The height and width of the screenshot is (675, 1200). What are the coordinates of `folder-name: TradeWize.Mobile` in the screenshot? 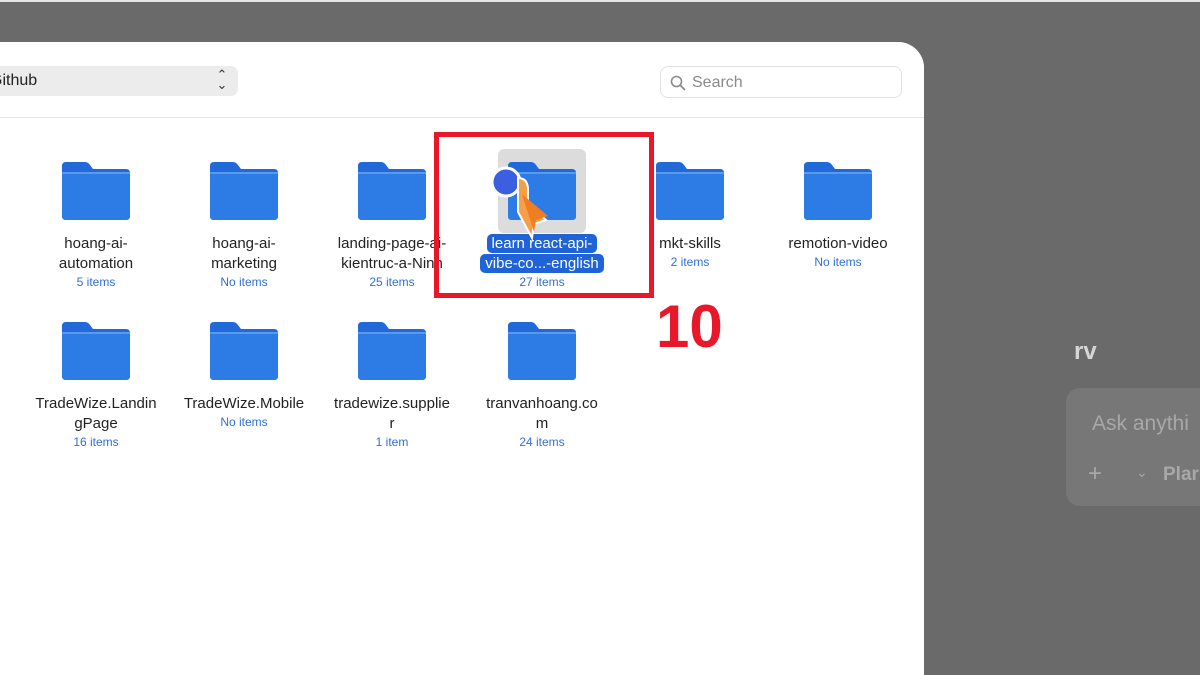 It's located at (244, 404).